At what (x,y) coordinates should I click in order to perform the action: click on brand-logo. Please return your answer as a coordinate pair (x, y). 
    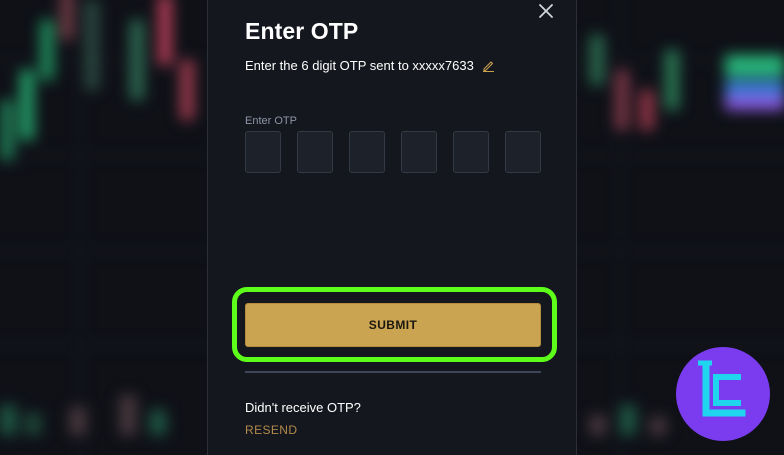
    Looking at the image, I should click on (723, 394).